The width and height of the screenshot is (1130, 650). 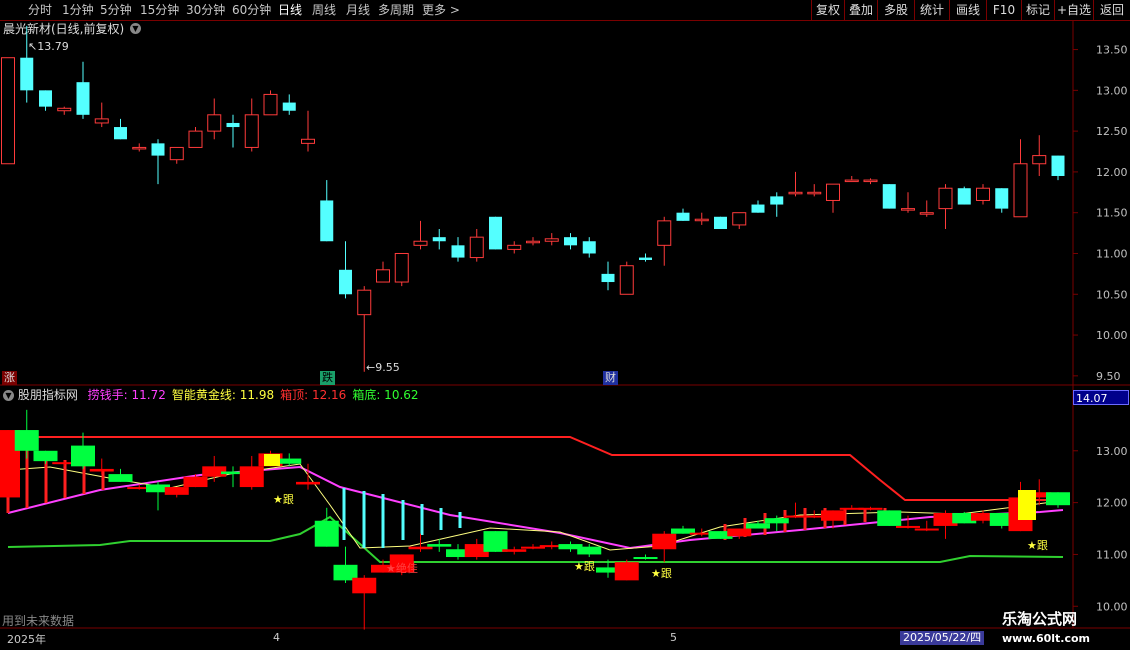 I want to click on ind-tick-label-2: 12.00, so click(x=1112, y=503).